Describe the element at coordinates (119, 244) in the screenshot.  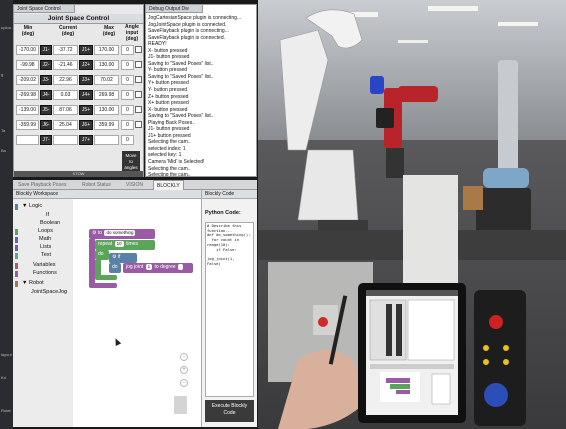
I see `repeat-count-field: 10` at that location.